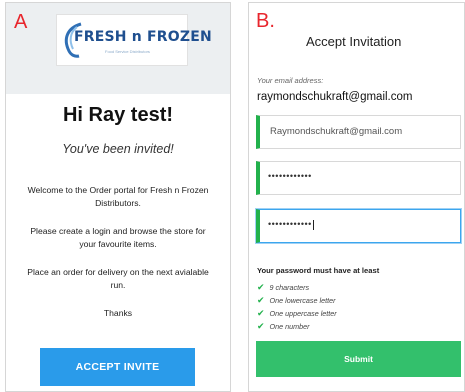 This screenshot has height=392, width=465. Describe the element at coordinates (118, 149) in the screenshot. I see `invite-subheading: You've been invited!` at that location.